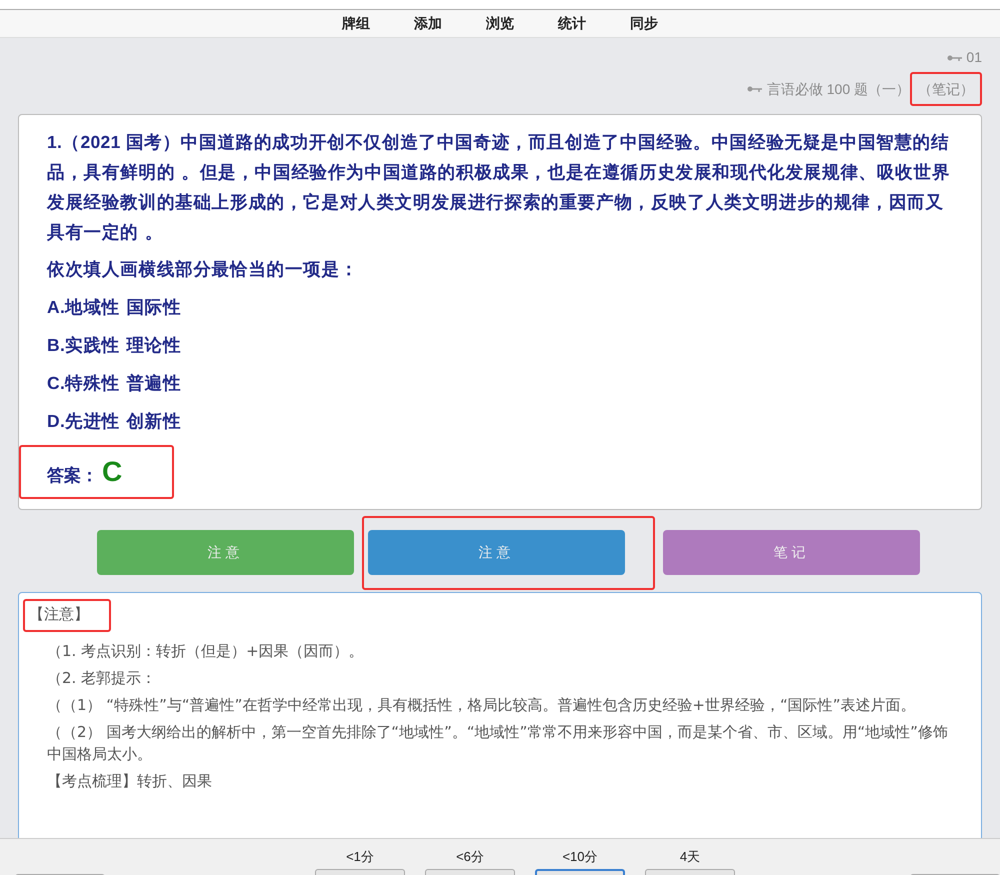 Image resolution: width=1000 pixels, height=875 pixels. Describe the element at coordinates (499, 188) in the screenshot. I see `question-text: 1.（2021 国考）中国道路的成功开创不仅创造了中国奇迹，而且创造了中国经验。中国经验无疑是中国智慧的结品，具有鲜明的 。但是，中国经验作为中国道路的积极成果，也是在遵循历史发展和现代化发展规律、吸收世界发展经验教训的基础上形成的，它是对人类文明发展进行探索的重要产物，反映了人类文明进步的规律，因而又具有一定的 。` at that location.